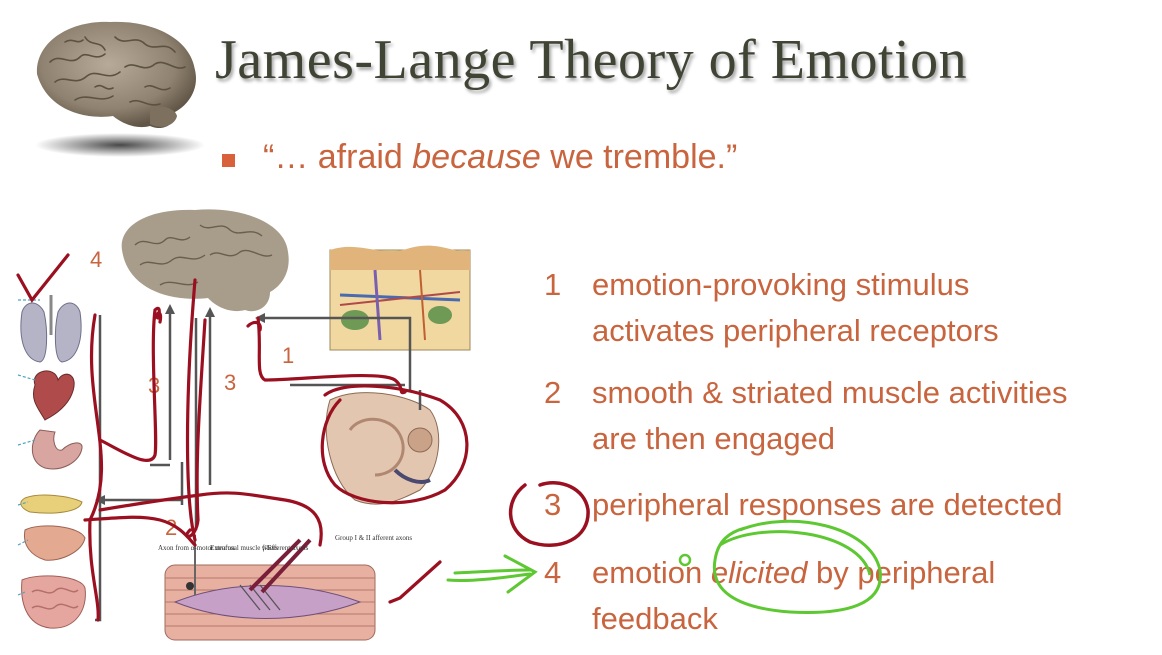  Describe the element at coordinates (759, 572) in the screenshot. I see `step-4-emph: elicited` at that location.